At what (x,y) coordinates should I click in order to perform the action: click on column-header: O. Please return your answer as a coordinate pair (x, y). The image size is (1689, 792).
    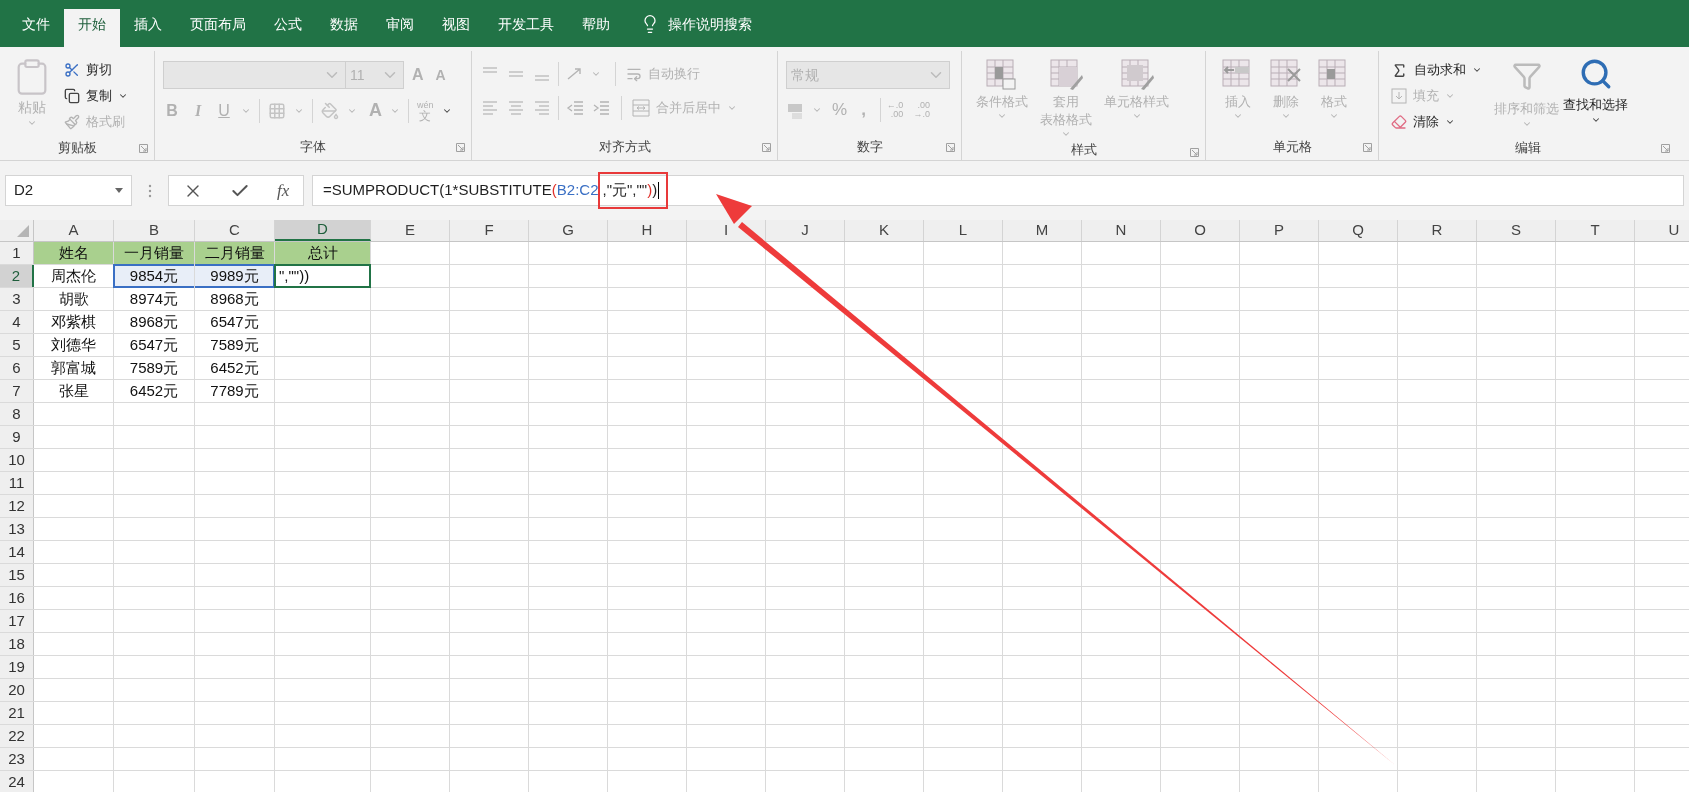
    Looking at the image, I should click on (1200, 230).